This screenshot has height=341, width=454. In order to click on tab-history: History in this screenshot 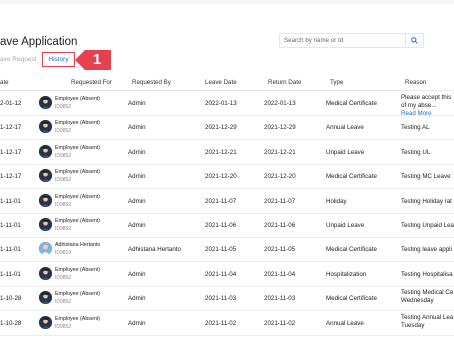, I will do `click(58, 59)`.